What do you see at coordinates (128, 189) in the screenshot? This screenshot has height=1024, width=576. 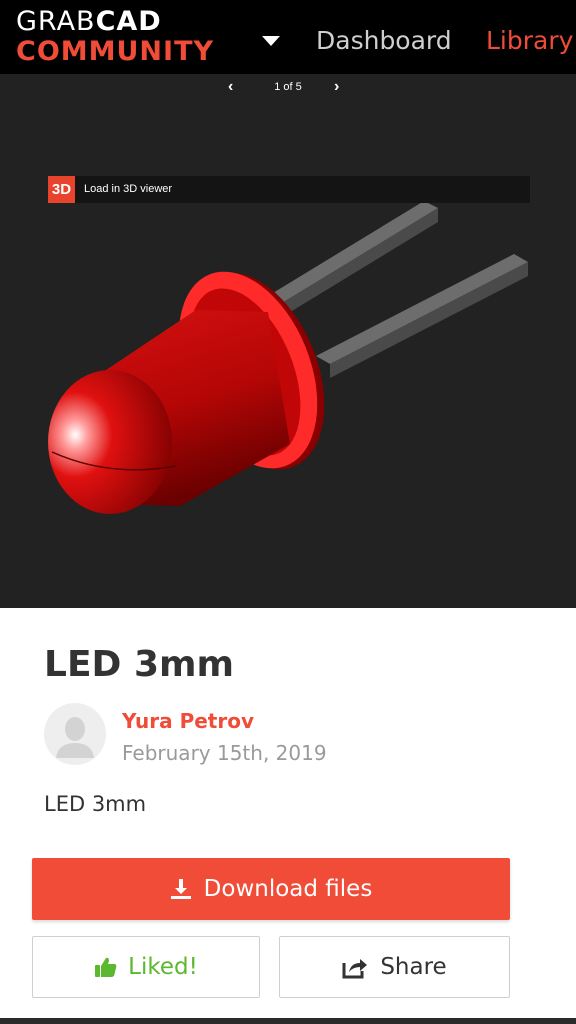 I see `load-3d-viewer-label: Load in 3D viewer` at bounding box center [128, 189].